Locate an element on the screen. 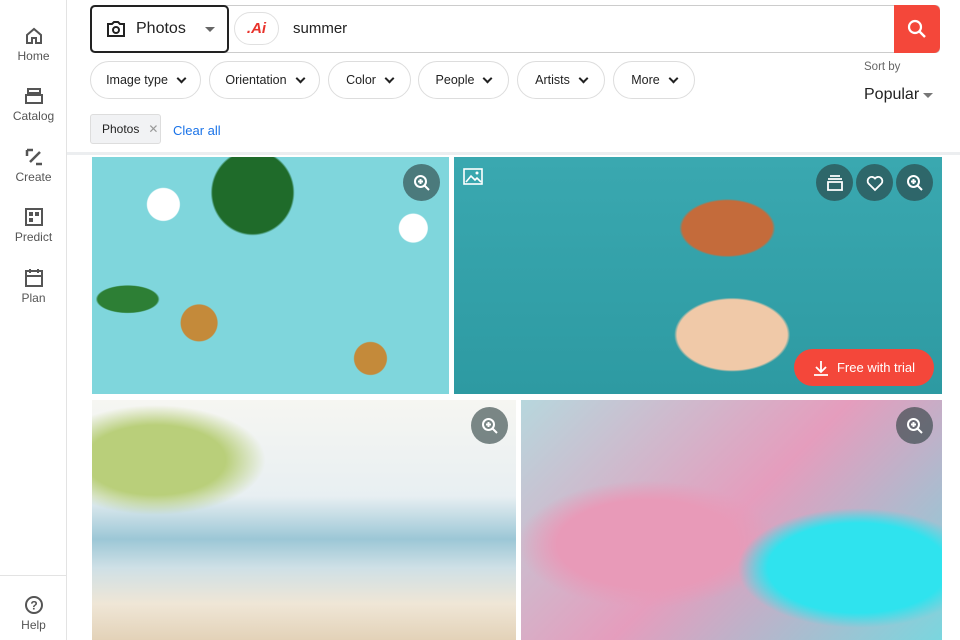 This screenshot has height=640, width=960. ai-logo: .Ai is located at coordinates (256, 28).